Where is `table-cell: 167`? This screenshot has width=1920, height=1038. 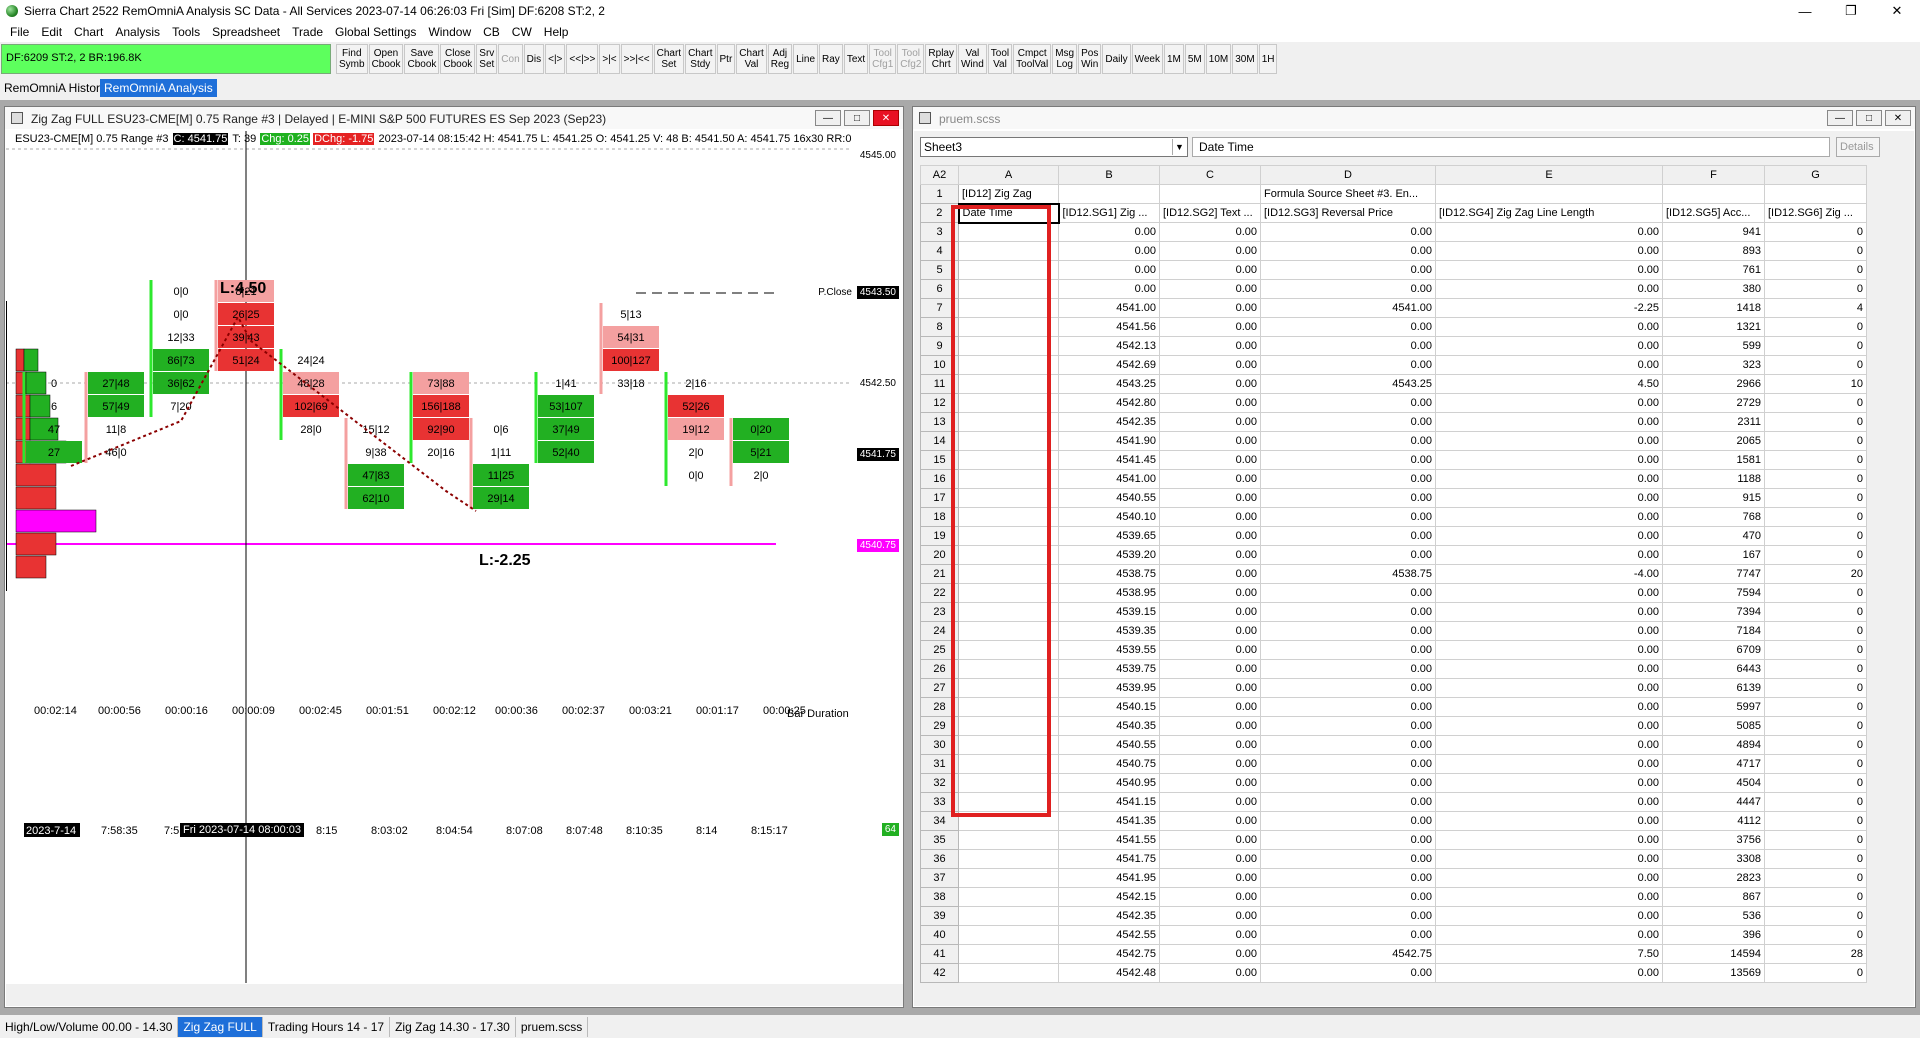 table-cell: 167 is located at coordinates (1713, 555).